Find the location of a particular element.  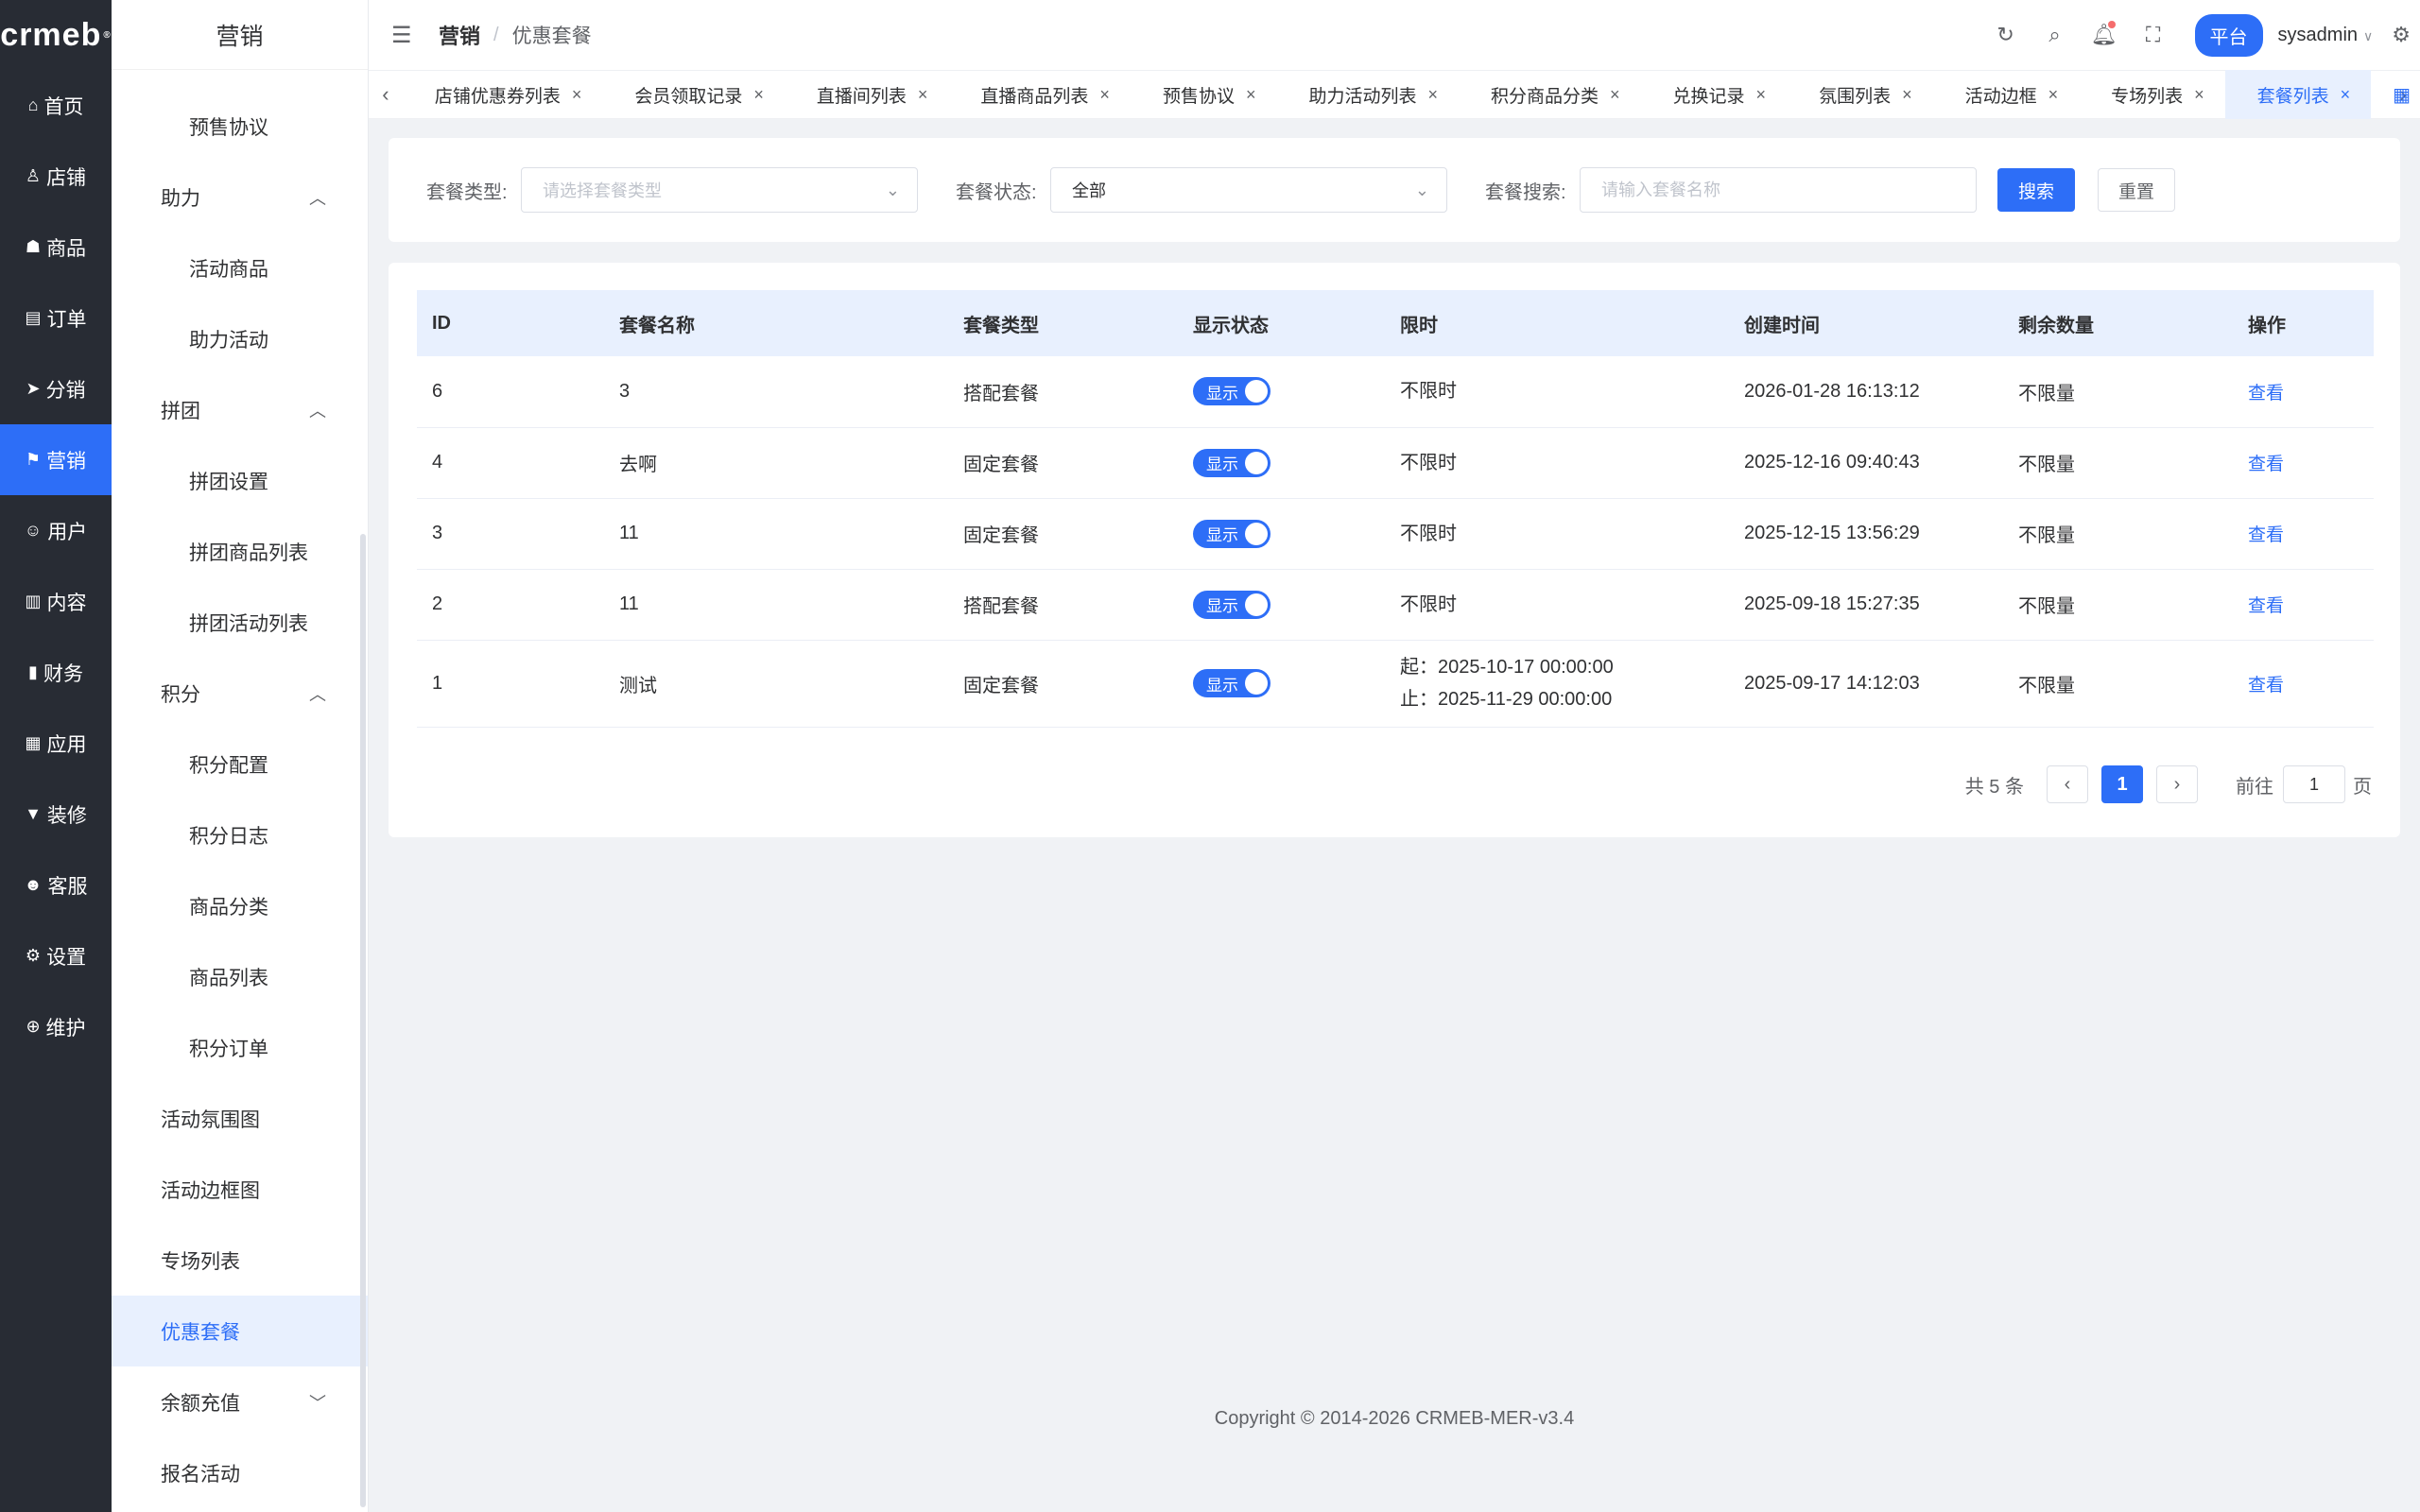

tab-8: 氛围列表 × is located at coordinates (1860, 94).